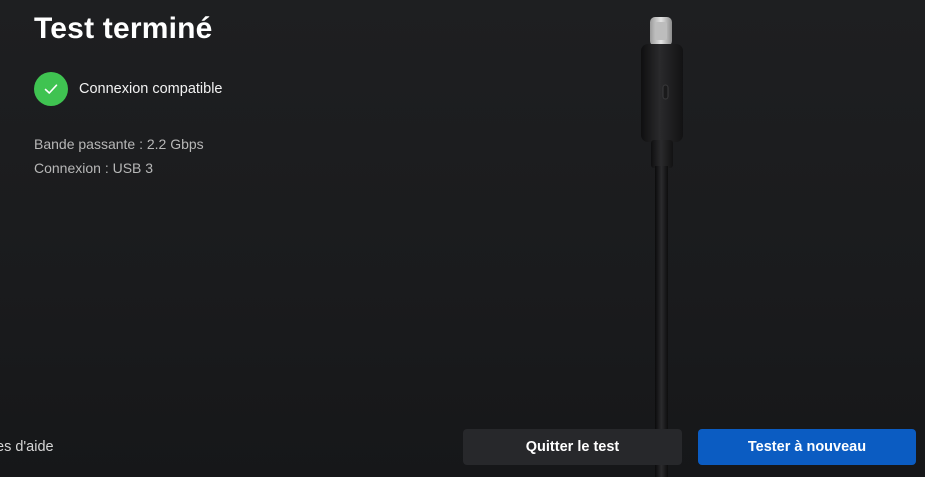 This screenshot has width=925, height=477. I want to click on status-label: Connexion compatible, so click(151, 89).